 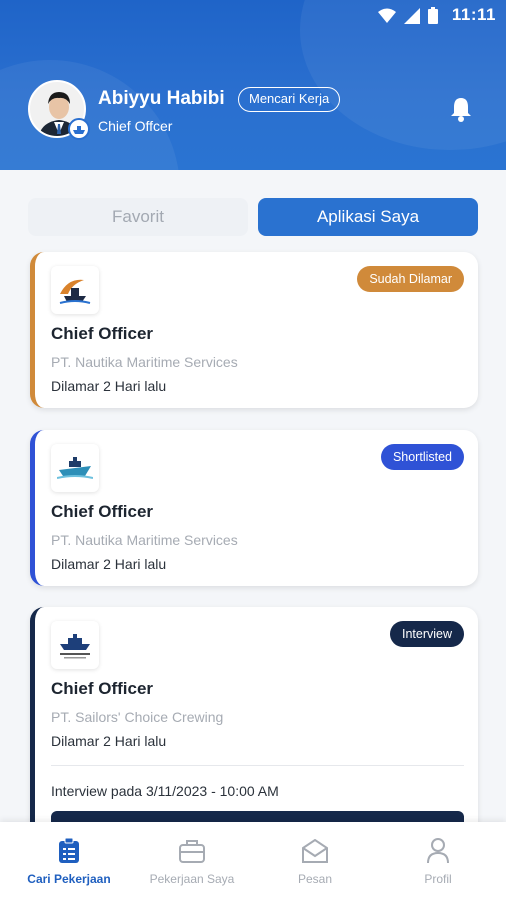 I want to click on nav-pesan: Pesan, so click(x=315, y=861).